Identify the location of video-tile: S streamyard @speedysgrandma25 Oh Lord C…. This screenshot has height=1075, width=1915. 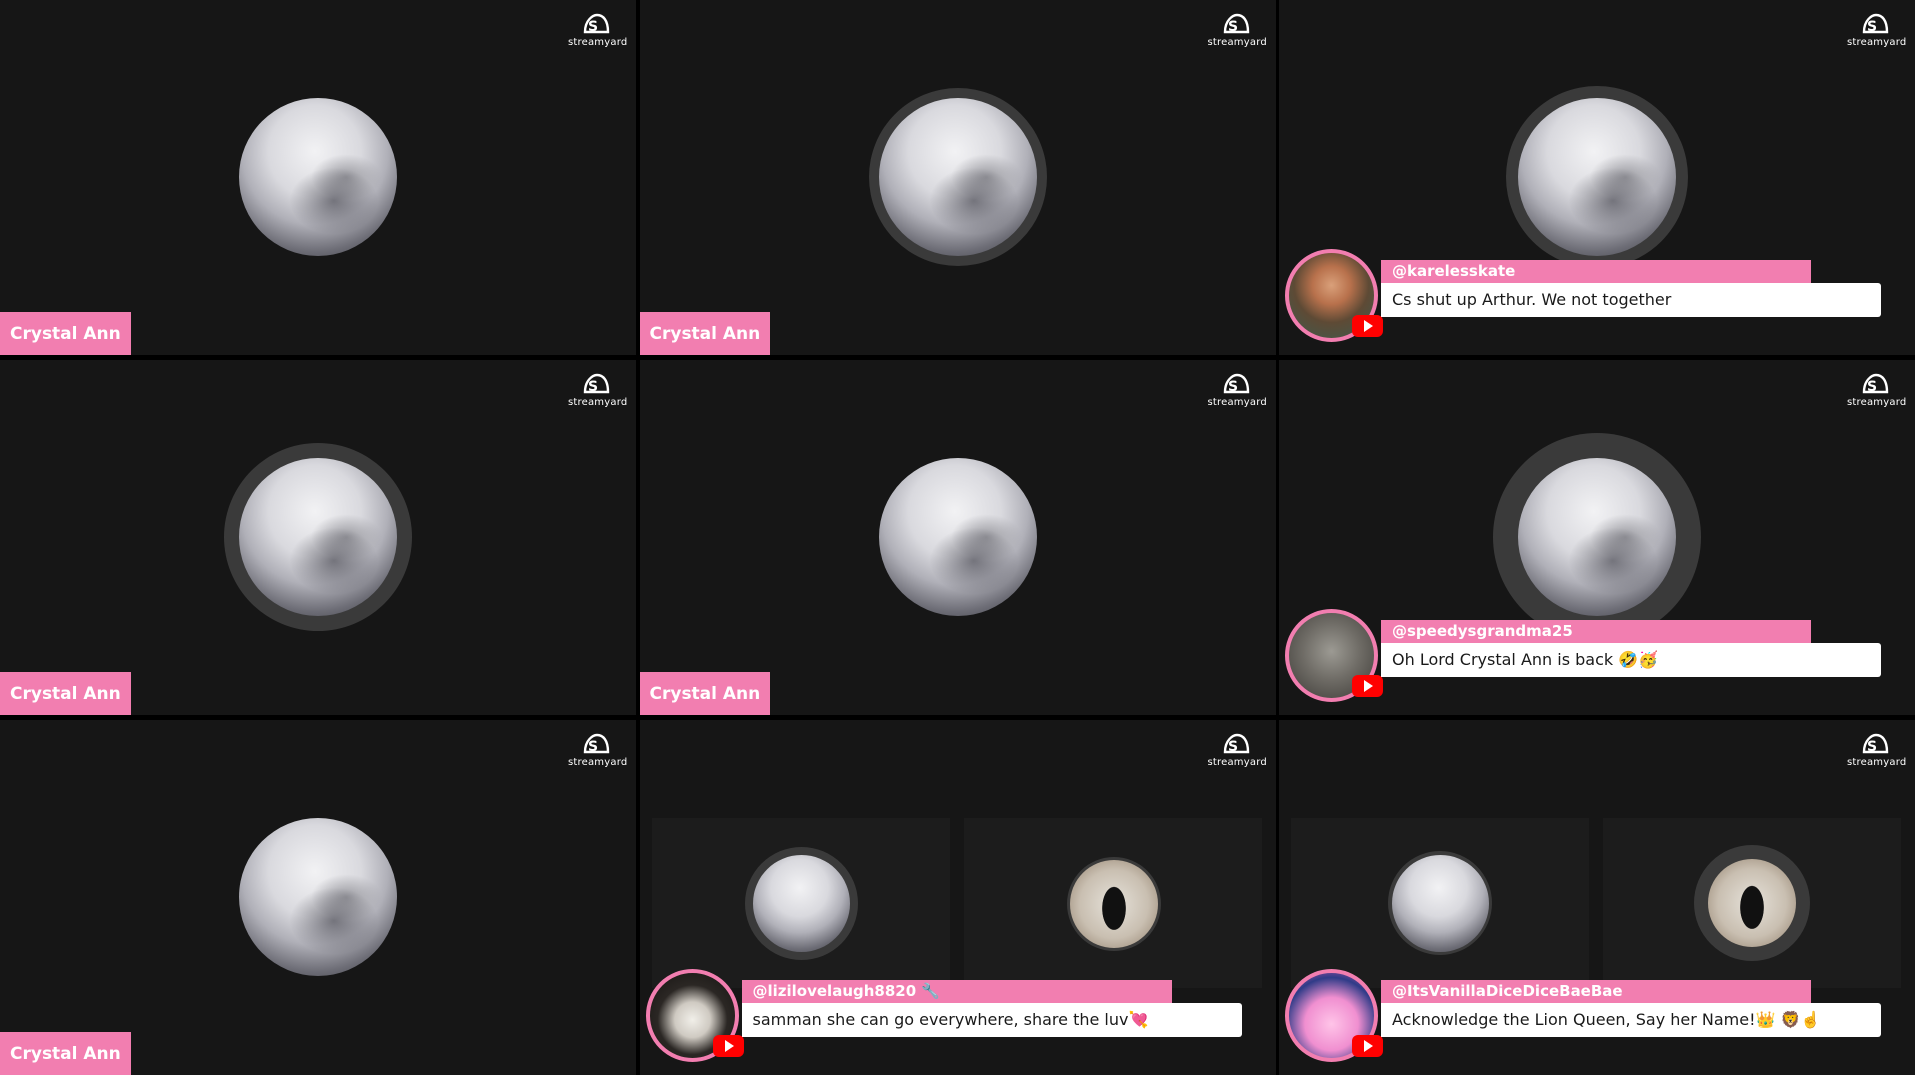
(1597, 537).